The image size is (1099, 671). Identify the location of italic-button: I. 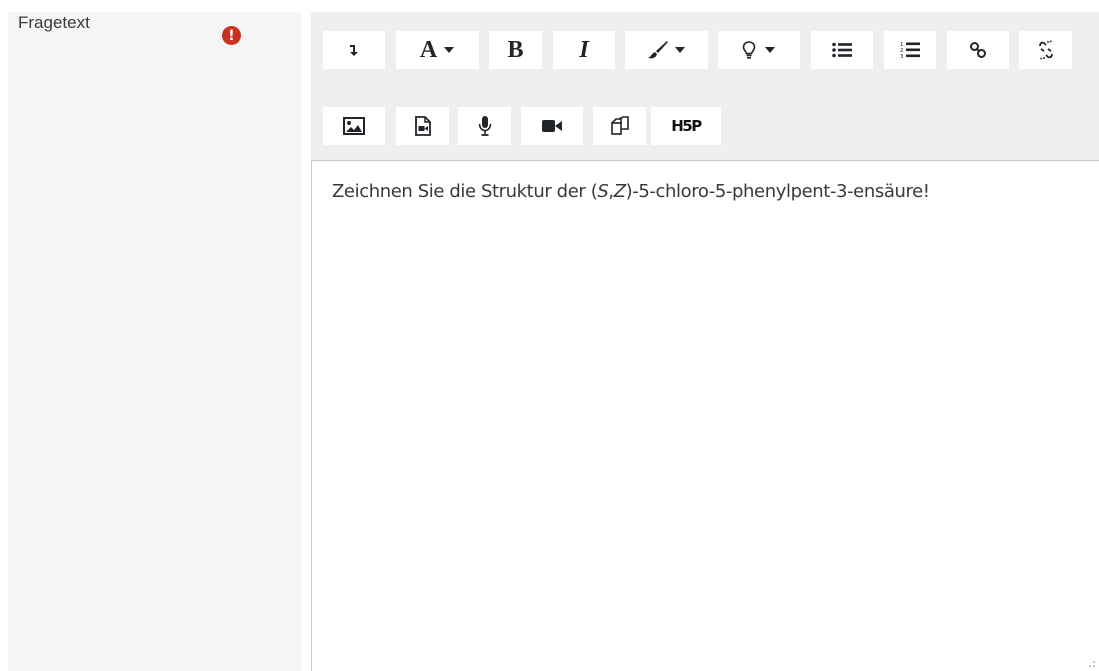
(584, 50).